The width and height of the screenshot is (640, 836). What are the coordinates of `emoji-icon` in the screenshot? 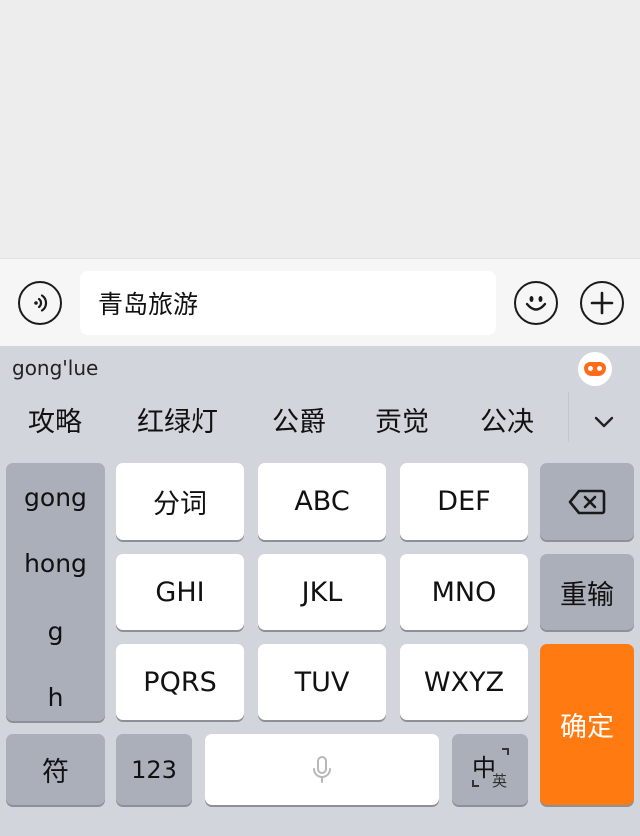 It's located at (536, 303).